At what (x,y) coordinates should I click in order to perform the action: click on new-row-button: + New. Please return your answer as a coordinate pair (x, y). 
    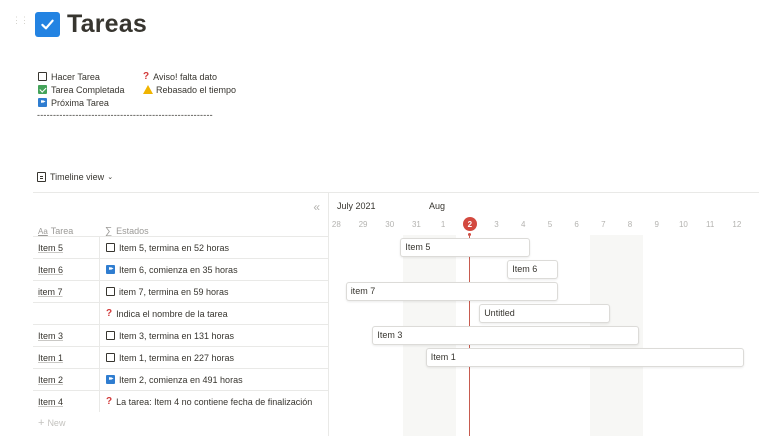
    Looking at the image, I should click on (180, 423).